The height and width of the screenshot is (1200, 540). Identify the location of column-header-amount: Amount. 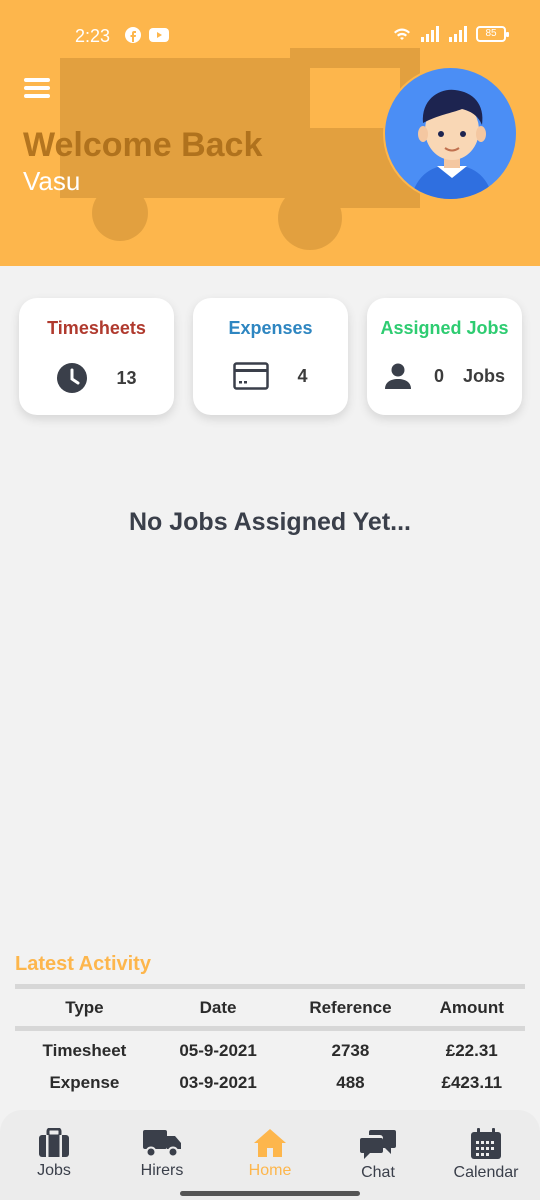
(471, 1007).